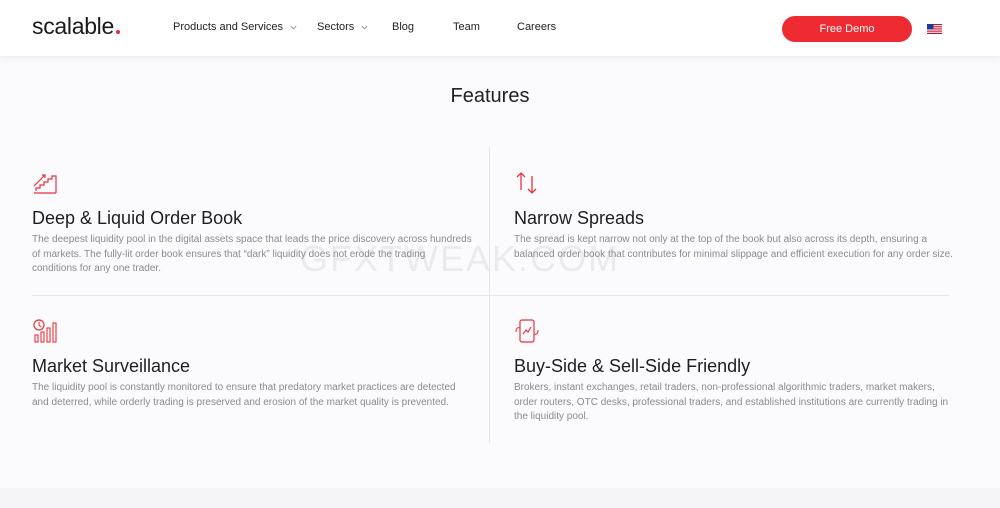 The width and height of the screenshot is (1000, 508). What do you see at coordinates (137, 218) in the screenshot?
I see `feature-title: Deep & Liquid Order Book` at bounding box center [137, 218].